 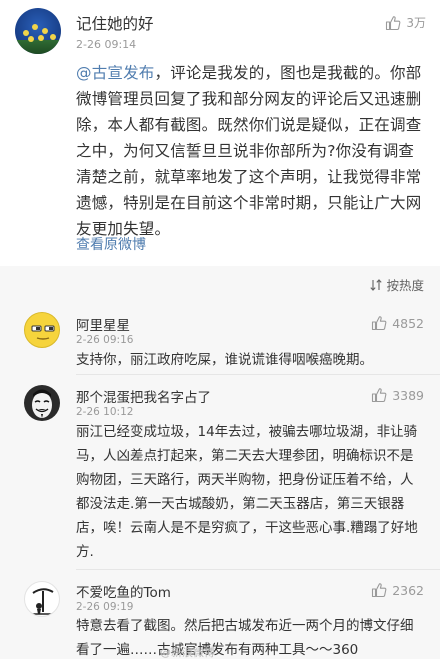 I want to click on post-like-count: 3万, so click(x=416, y=23).